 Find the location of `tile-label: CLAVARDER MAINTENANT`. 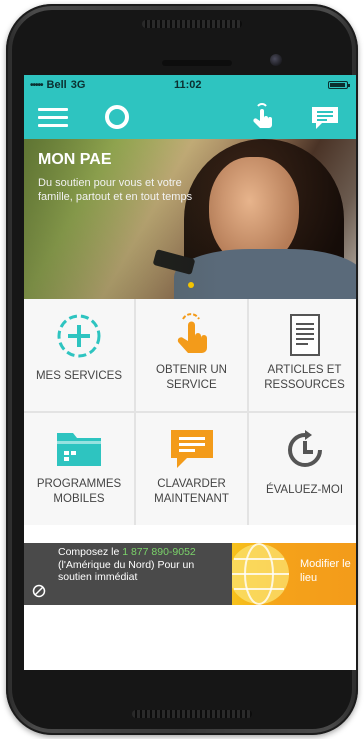

tile-label: CLAVARDER MAINTENANT is located at coordinates (191, 491).